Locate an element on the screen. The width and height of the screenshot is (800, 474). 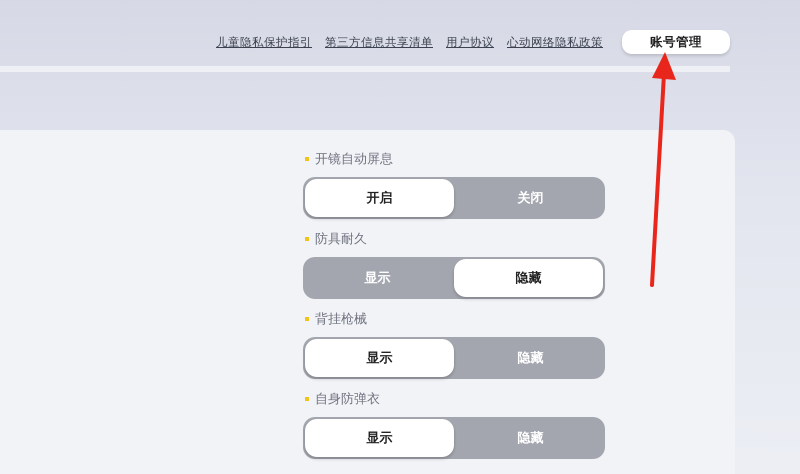
top-link: 第三方信息共享清单 is located at coordinates (379, 42).